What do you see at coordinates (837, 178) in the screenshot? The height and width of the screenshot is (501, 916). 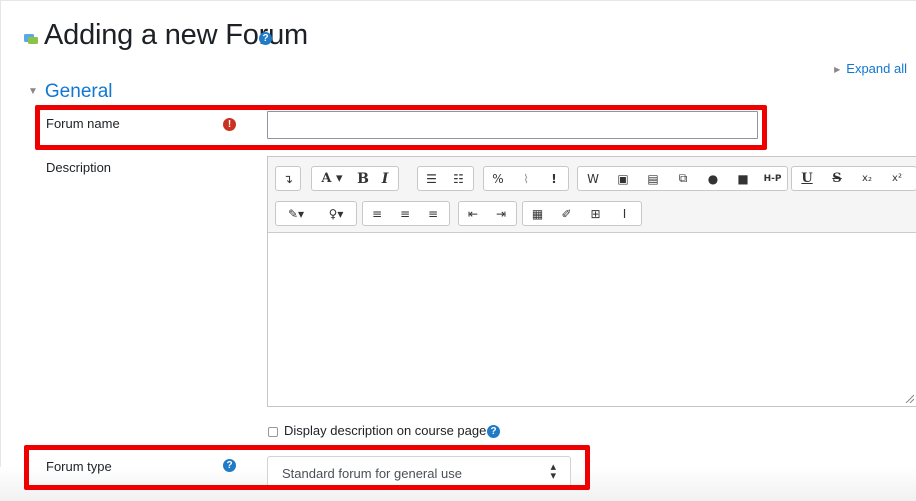 I see `strikethrough-icon: S` at bounding box center [837, 178].